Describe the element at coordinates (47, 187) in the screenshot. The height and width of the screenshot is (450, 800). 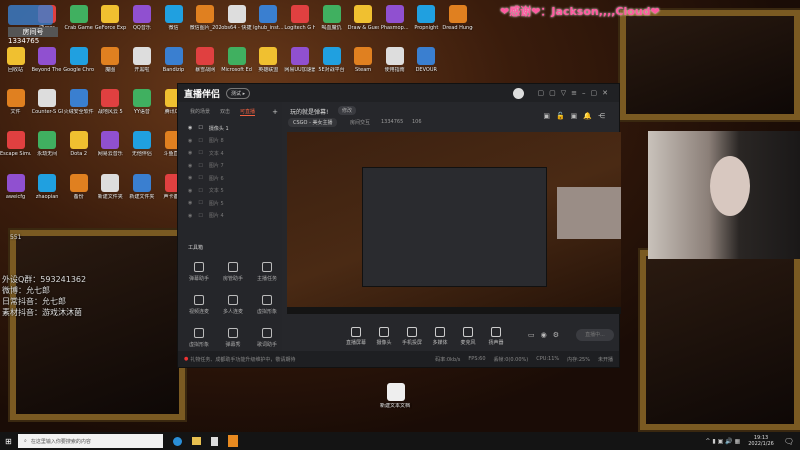
I see `desktop-icon: zhaopian` at that location.